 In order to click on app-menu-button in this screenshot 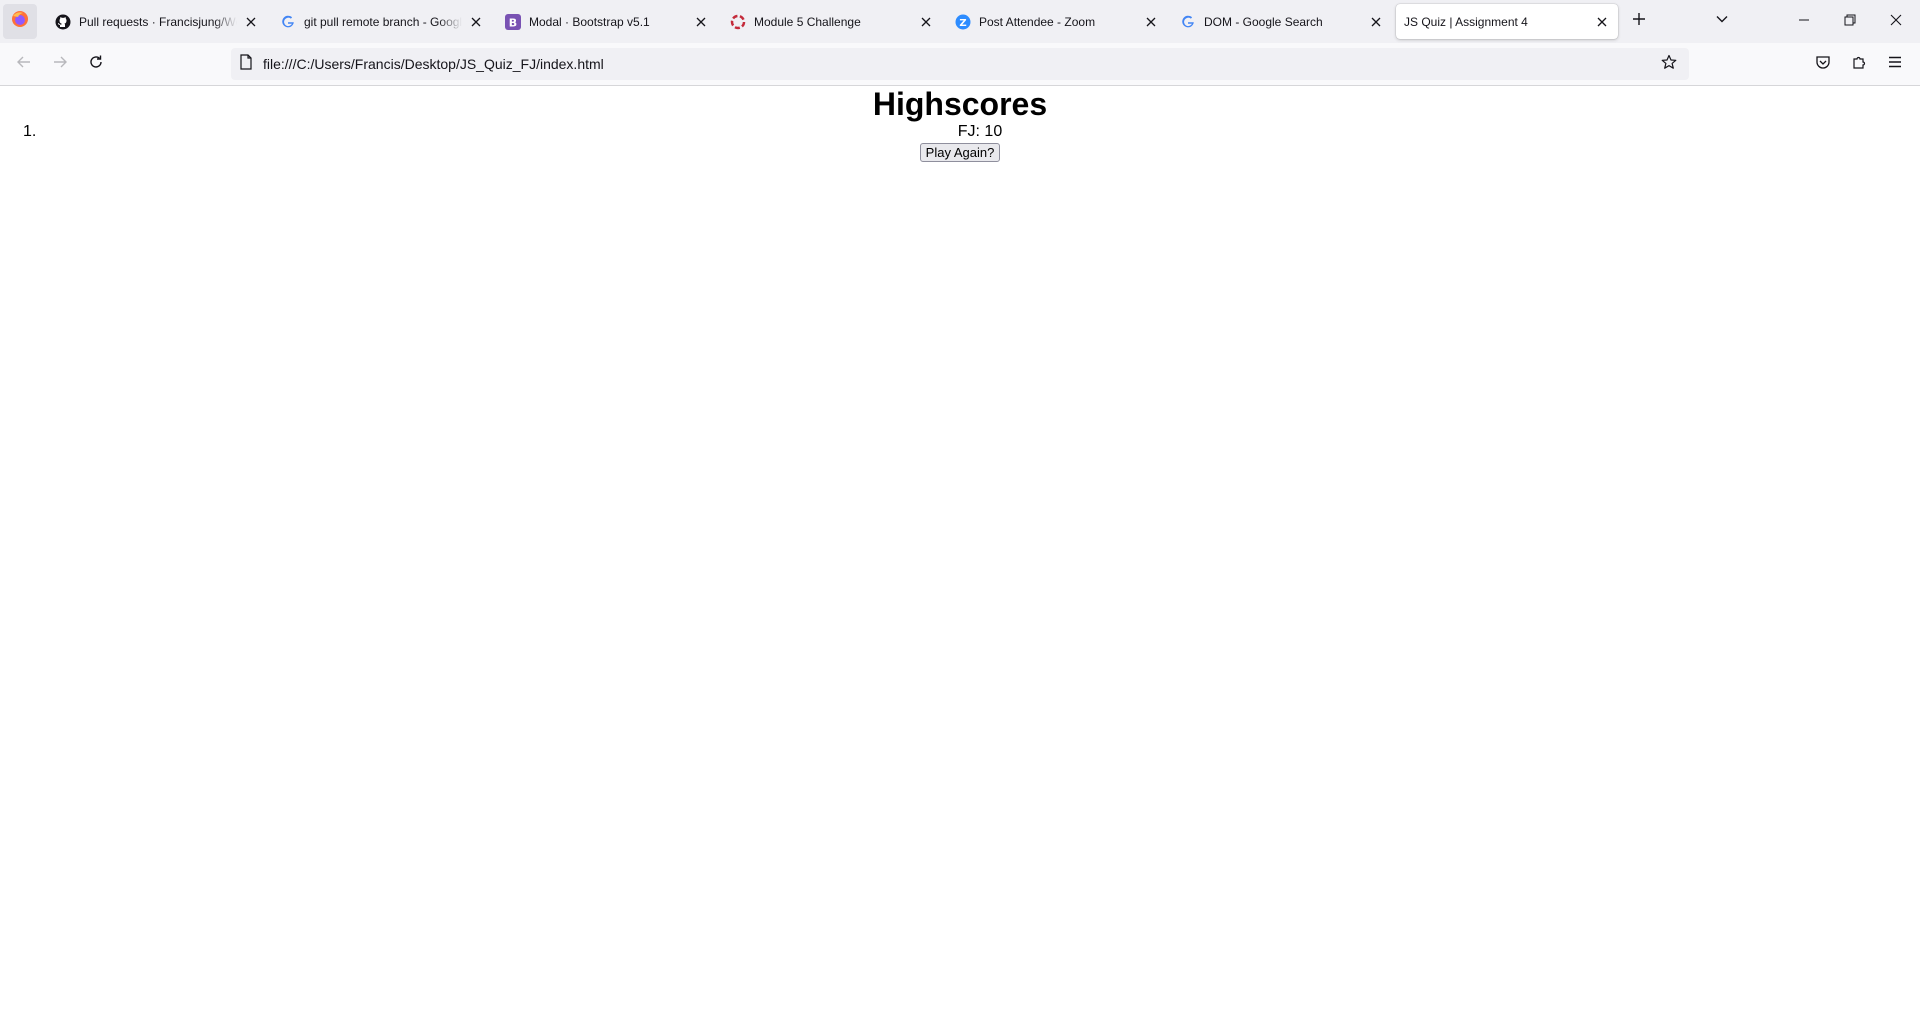, I will do `click(1895, 64)`.